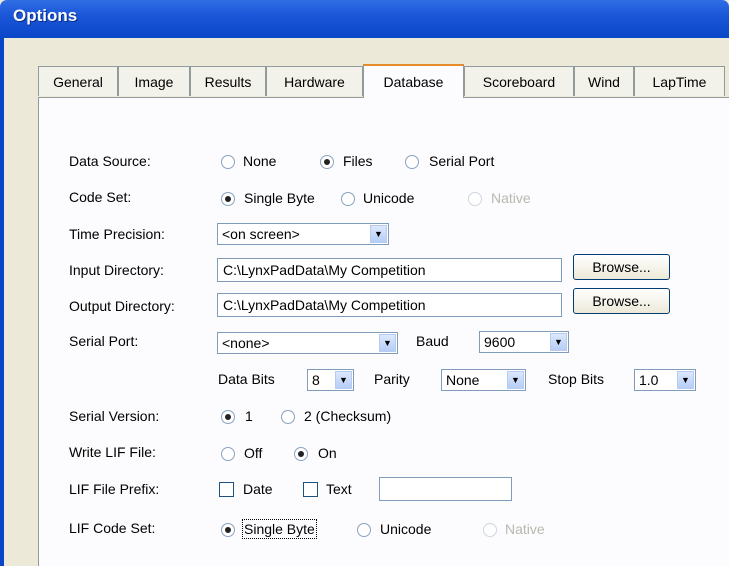 This screenshot has width=729, height=566. What do you see at coordinates (432, 341) in the screenshot?
I see `baud-label: Baud` at bounding box center [432, 341].